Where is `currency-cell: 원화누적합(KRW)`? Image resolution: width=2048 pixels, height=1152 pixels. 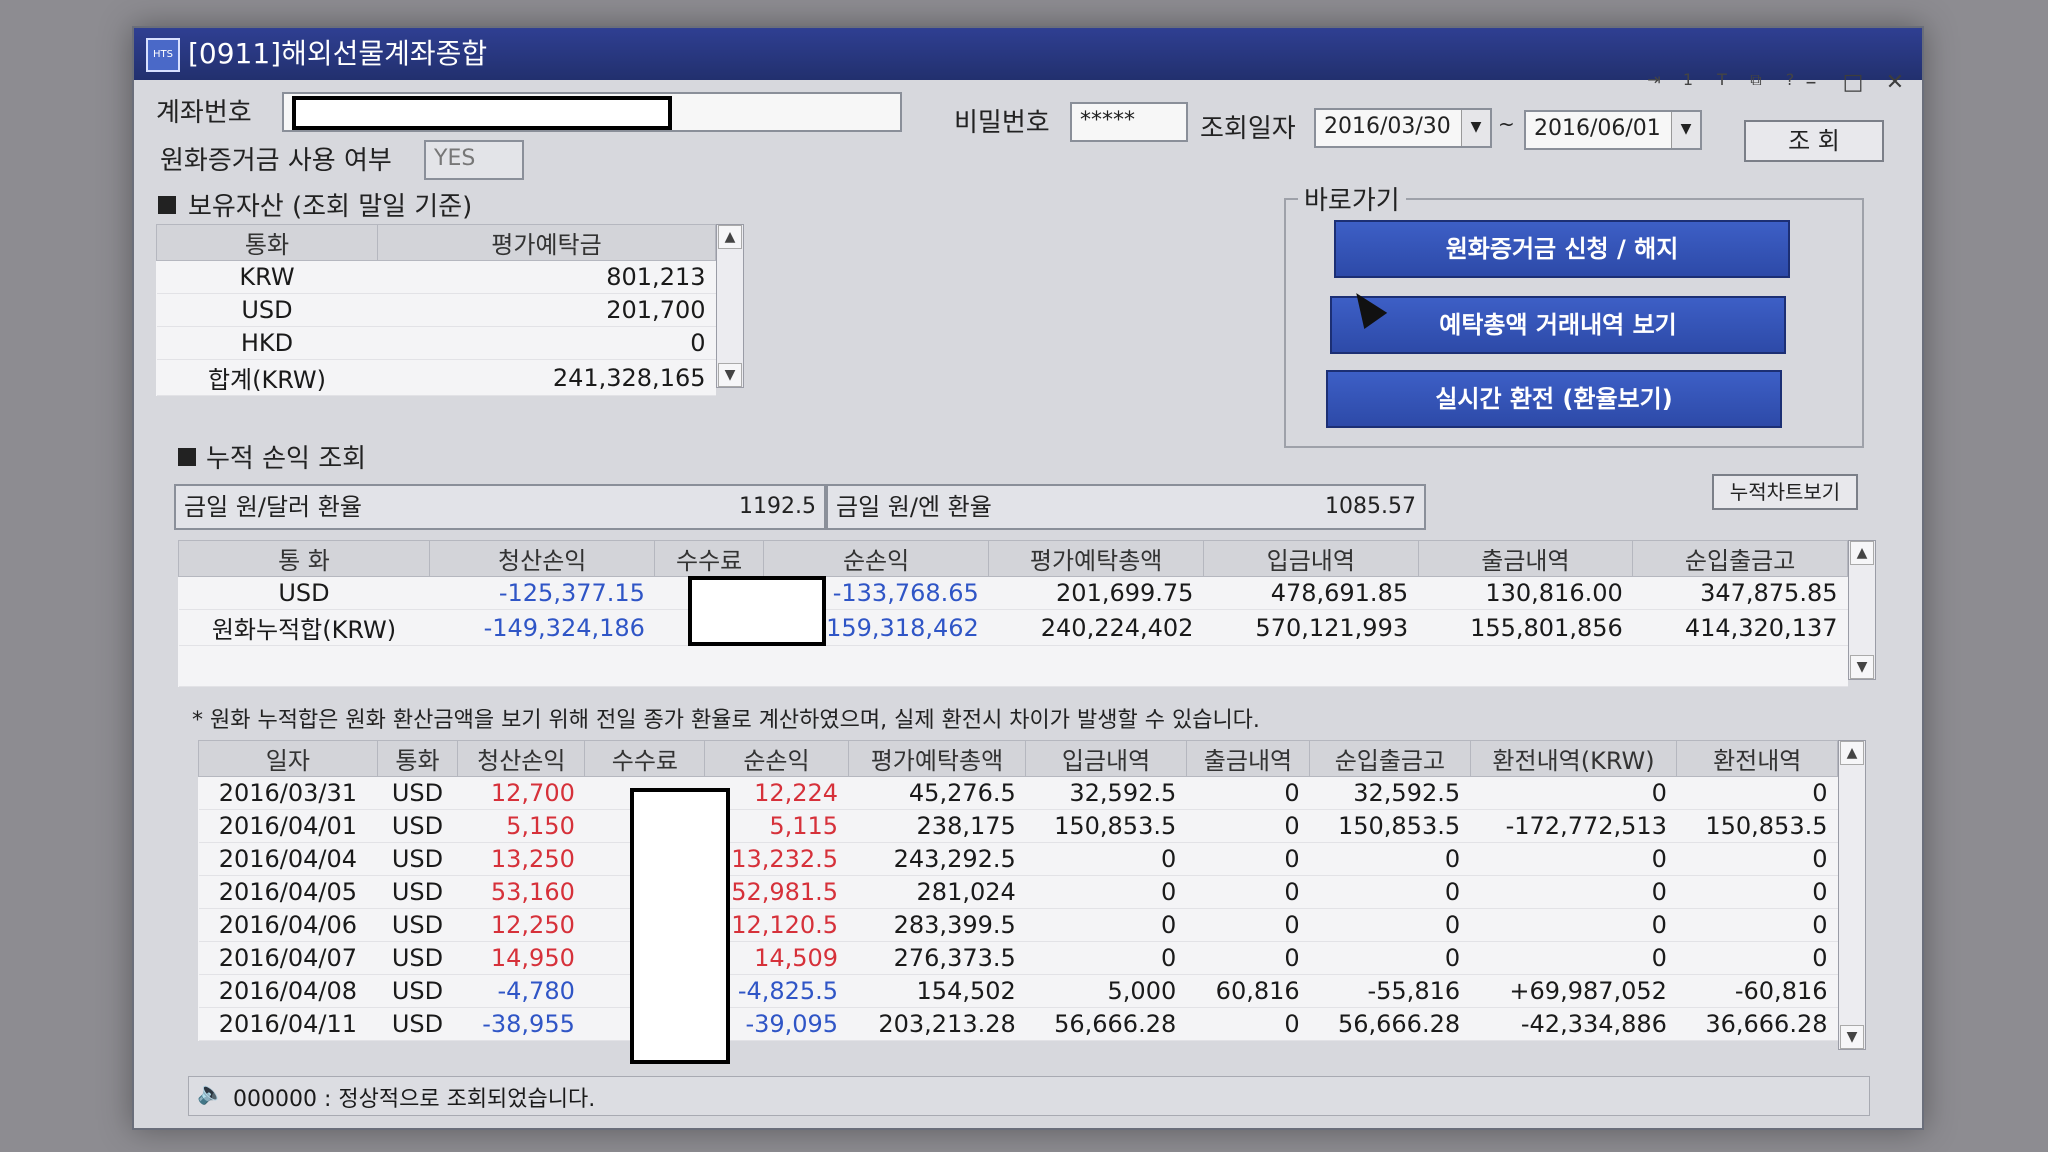 currency-cell: 원화누적합(KRW) is located at coordinates (304, 627).